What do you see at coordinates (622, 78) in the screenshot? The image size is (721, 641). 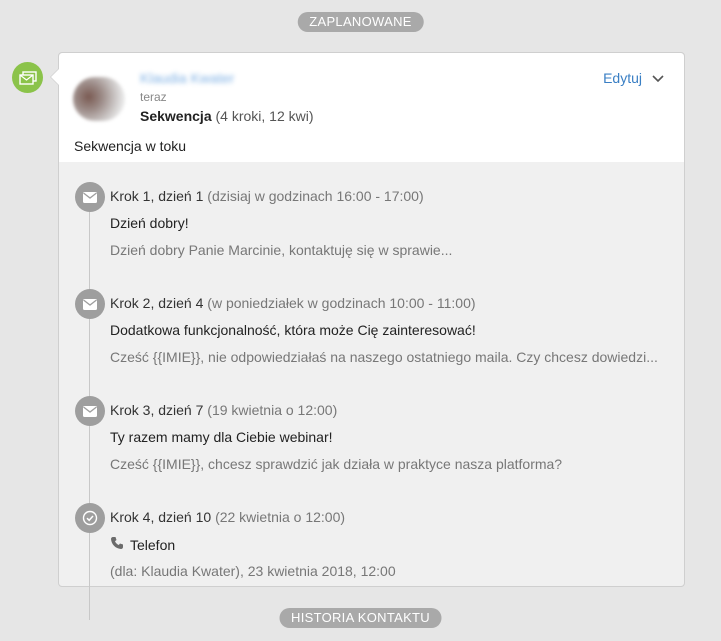 I see `edit-label: Edytuj` at bounding box center [622, 78].